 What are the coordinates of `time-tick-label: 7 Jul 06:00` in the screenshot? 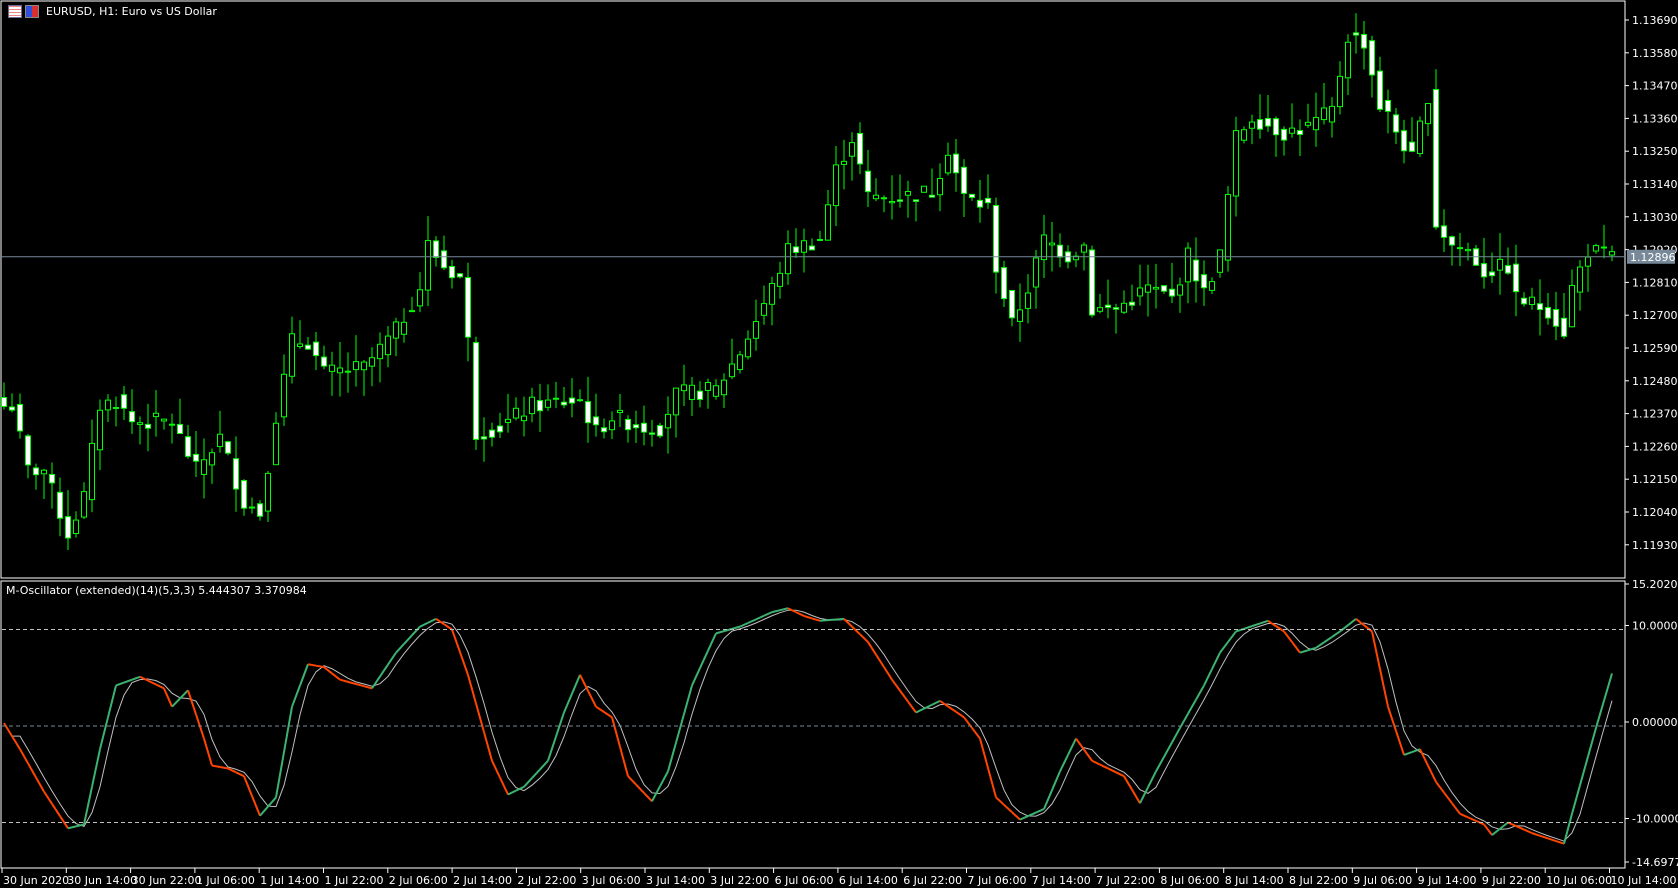 It's located at (997, 880).